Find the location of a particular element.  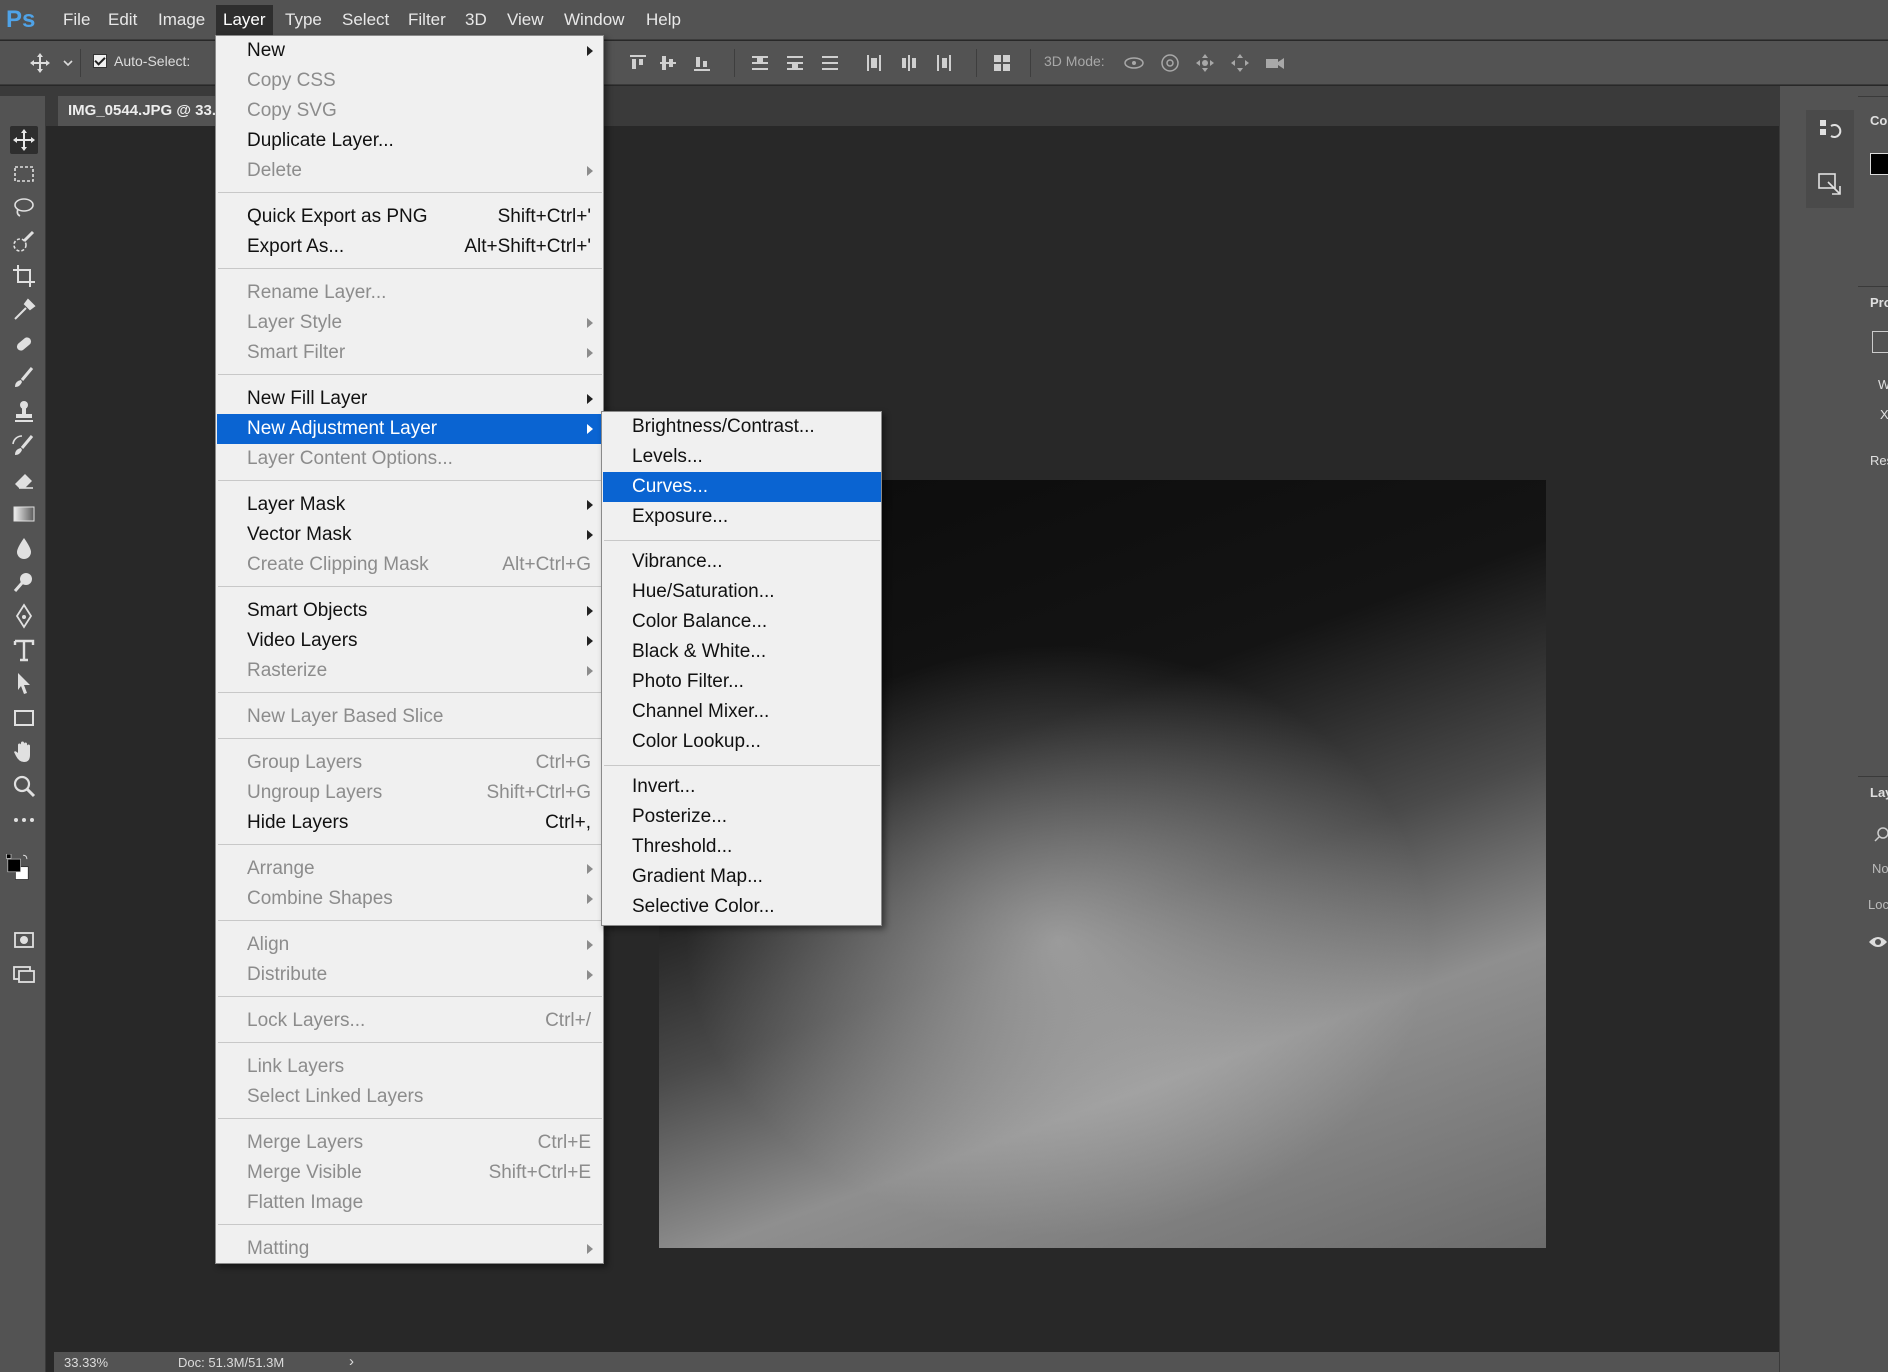

blur-tool-icon is located at coordinates (24, 548).